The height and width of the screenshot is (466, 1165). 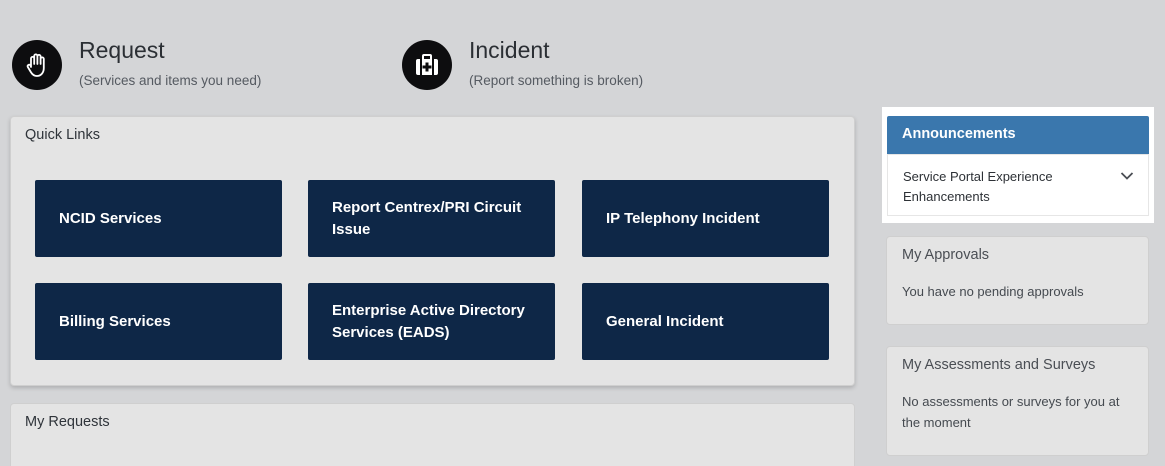 I want to click on my-requests-panel: My Requests, so click(x=432, y=434).